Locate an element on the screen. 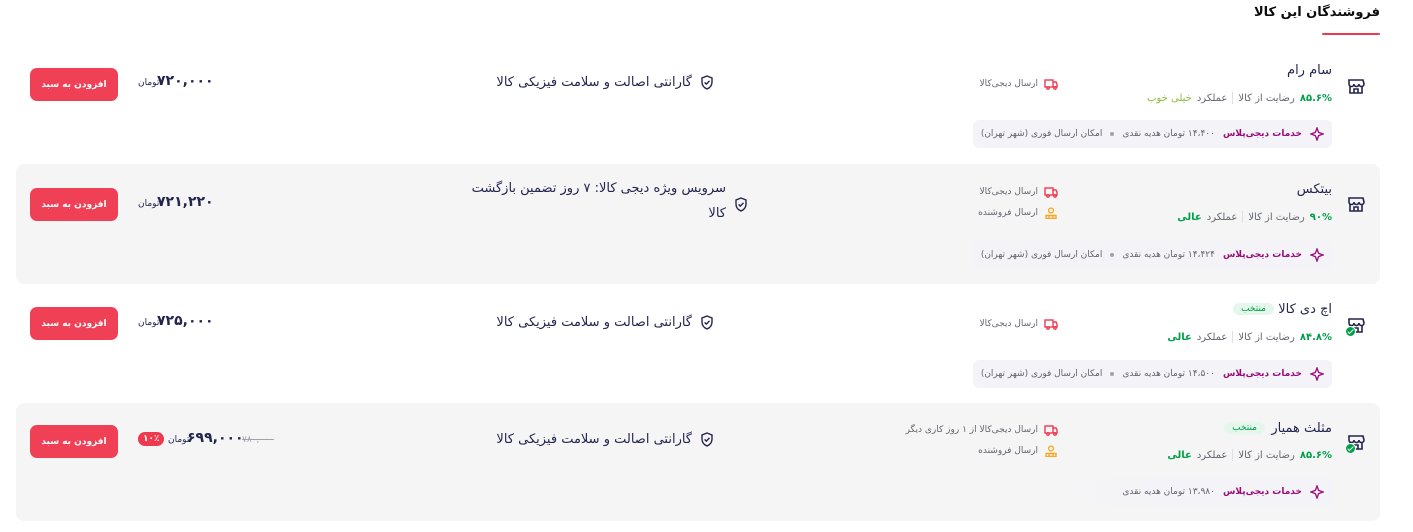  old-price: ۷۸۰,۰۰۰ is located at coordinates (258, 440).